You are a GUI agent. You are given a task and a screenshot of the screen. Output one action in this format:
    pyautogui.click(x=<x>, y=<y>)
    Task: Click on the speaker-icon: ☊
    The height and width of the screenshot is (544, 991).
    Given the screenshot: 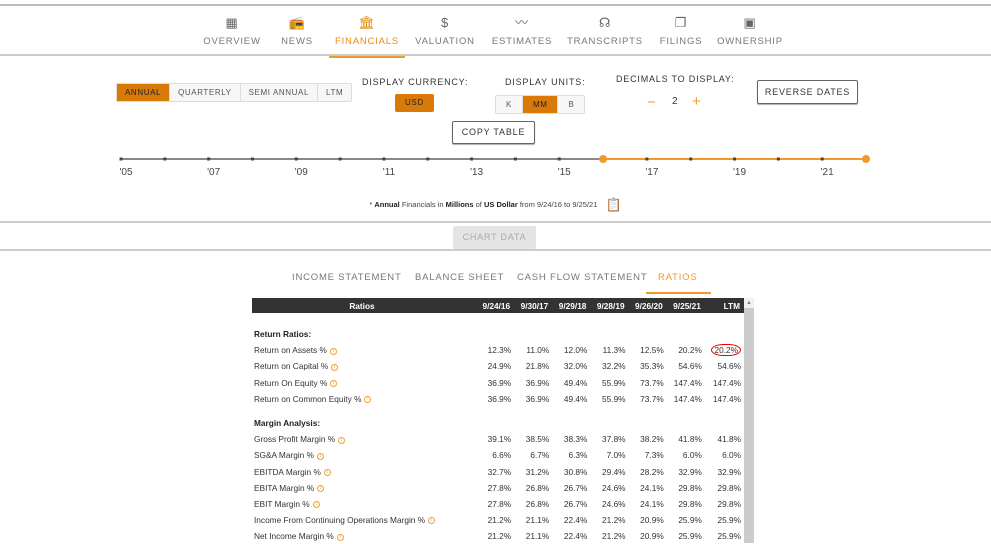 What is the action you would take?
    pyautogui.click(x=605, y=22)
    